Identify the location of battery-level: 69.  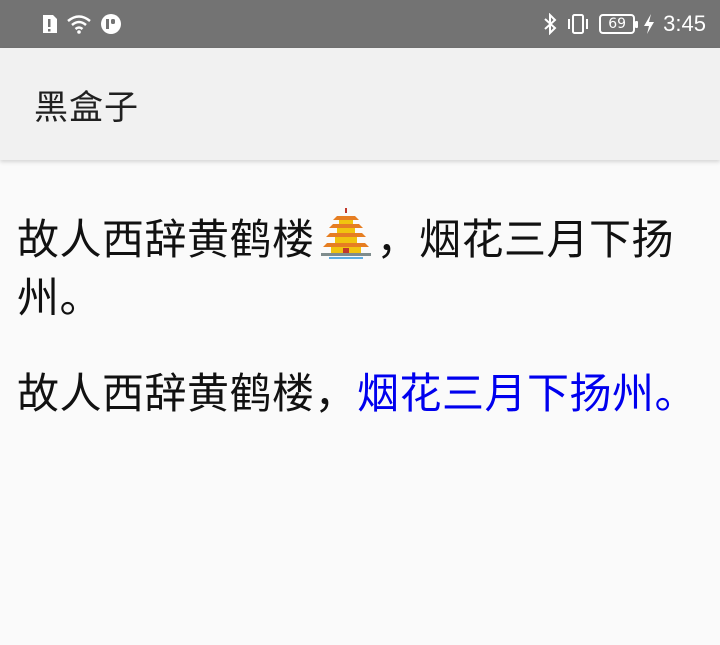
(617, 24).